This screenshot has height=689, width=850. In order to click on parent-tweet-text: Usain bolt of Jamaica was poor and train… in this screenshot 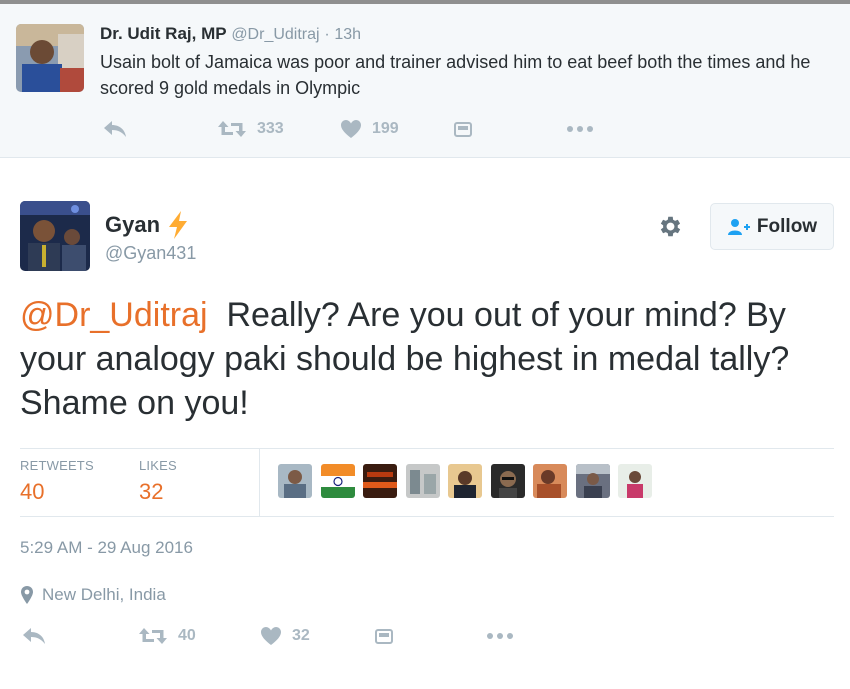, I will do `click(455, 75)`.